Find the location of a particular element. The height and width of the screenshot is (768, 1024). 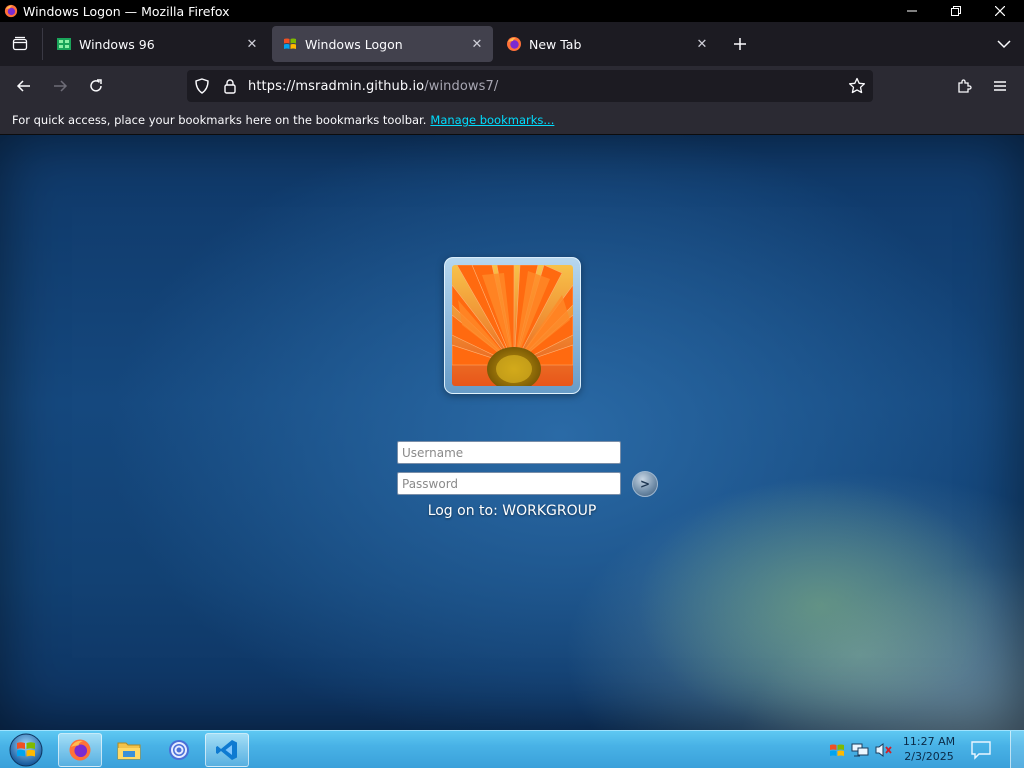

forward-button is located at coordinates (60, 86).